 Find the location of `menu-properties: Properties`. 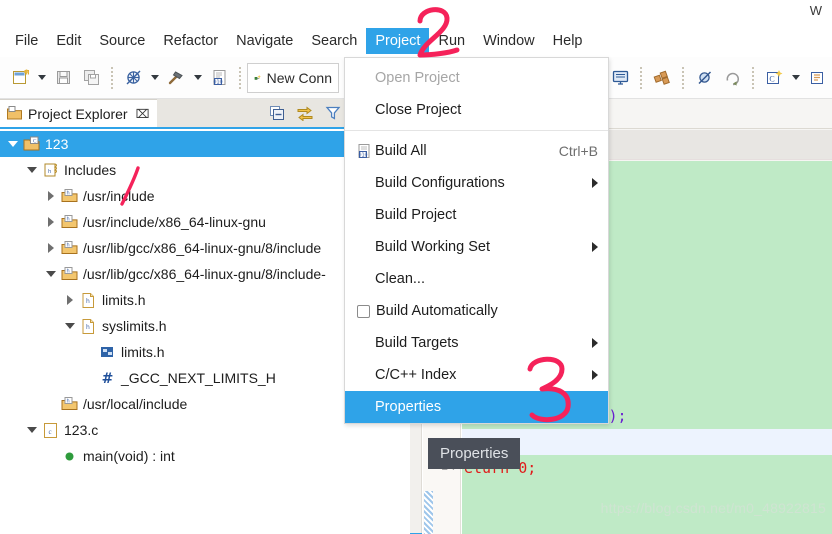

menu-properties: Properties is located at coordinates (476, 407).